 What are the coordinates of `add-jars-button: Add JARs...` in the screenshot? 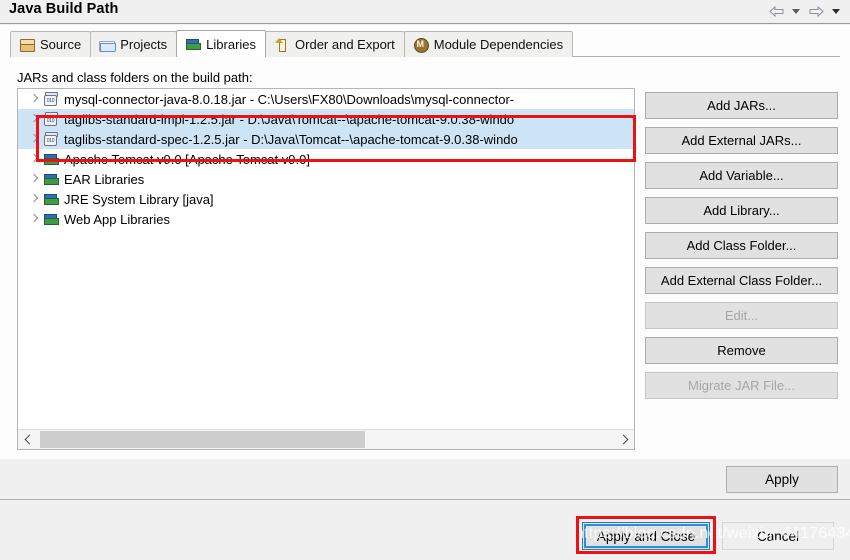 It's located at (741, 105).